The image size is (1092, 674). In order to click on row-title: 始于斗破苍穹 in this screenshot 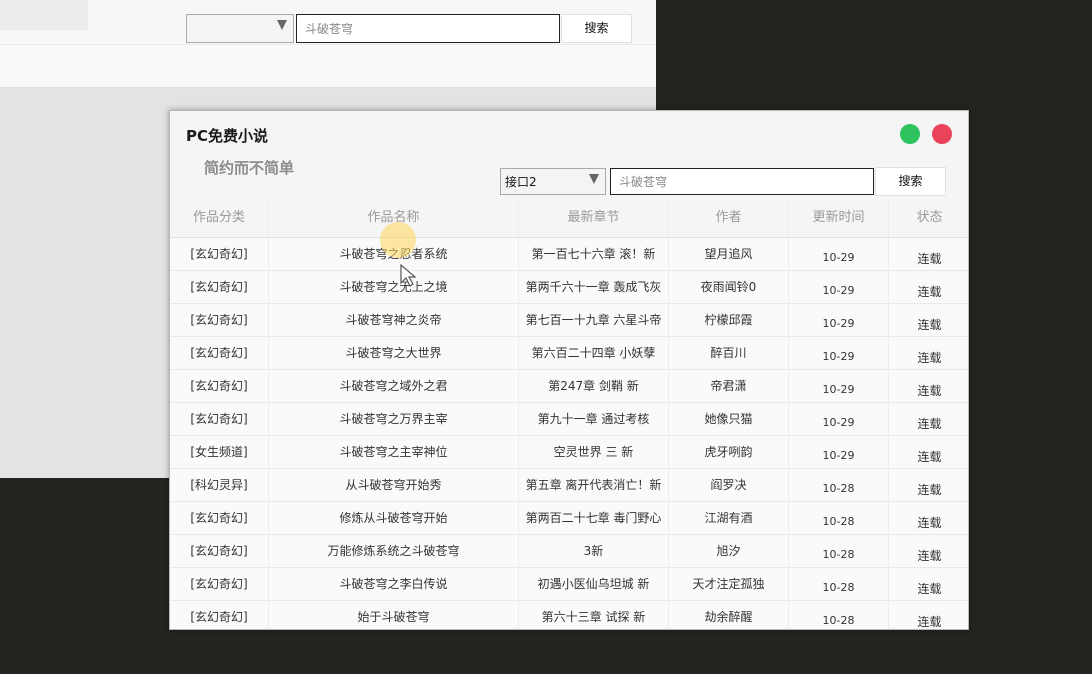, I will do `click(394, 615)`.